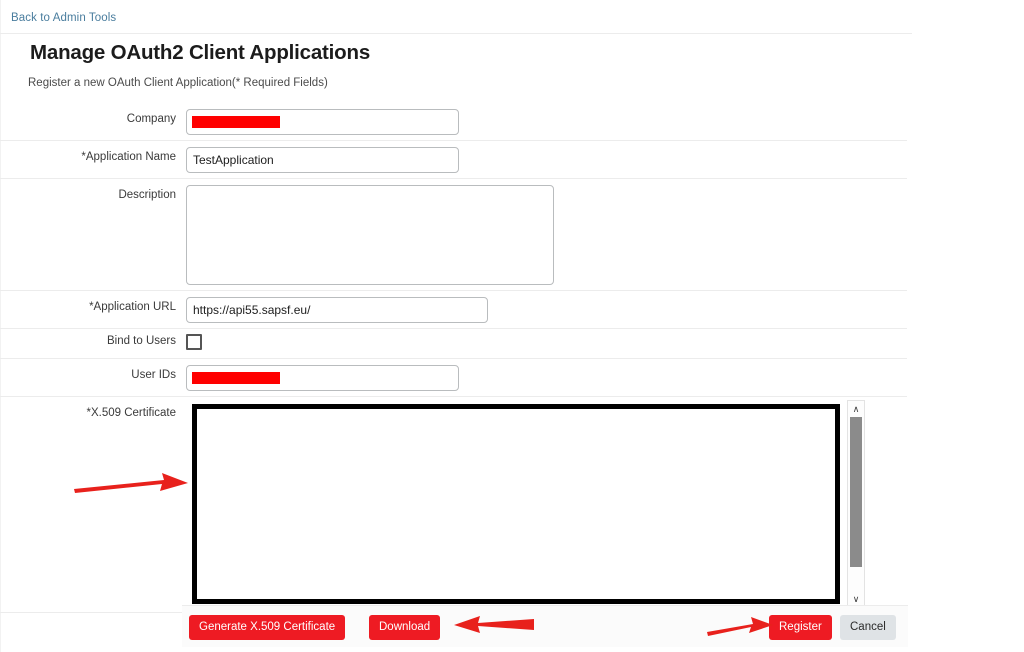  I want to click on label-application-name: *Application Name, so click(128, 157).